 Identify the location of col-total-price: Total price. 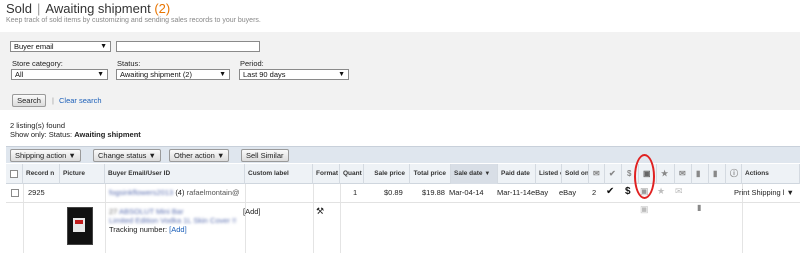
(430, 174).